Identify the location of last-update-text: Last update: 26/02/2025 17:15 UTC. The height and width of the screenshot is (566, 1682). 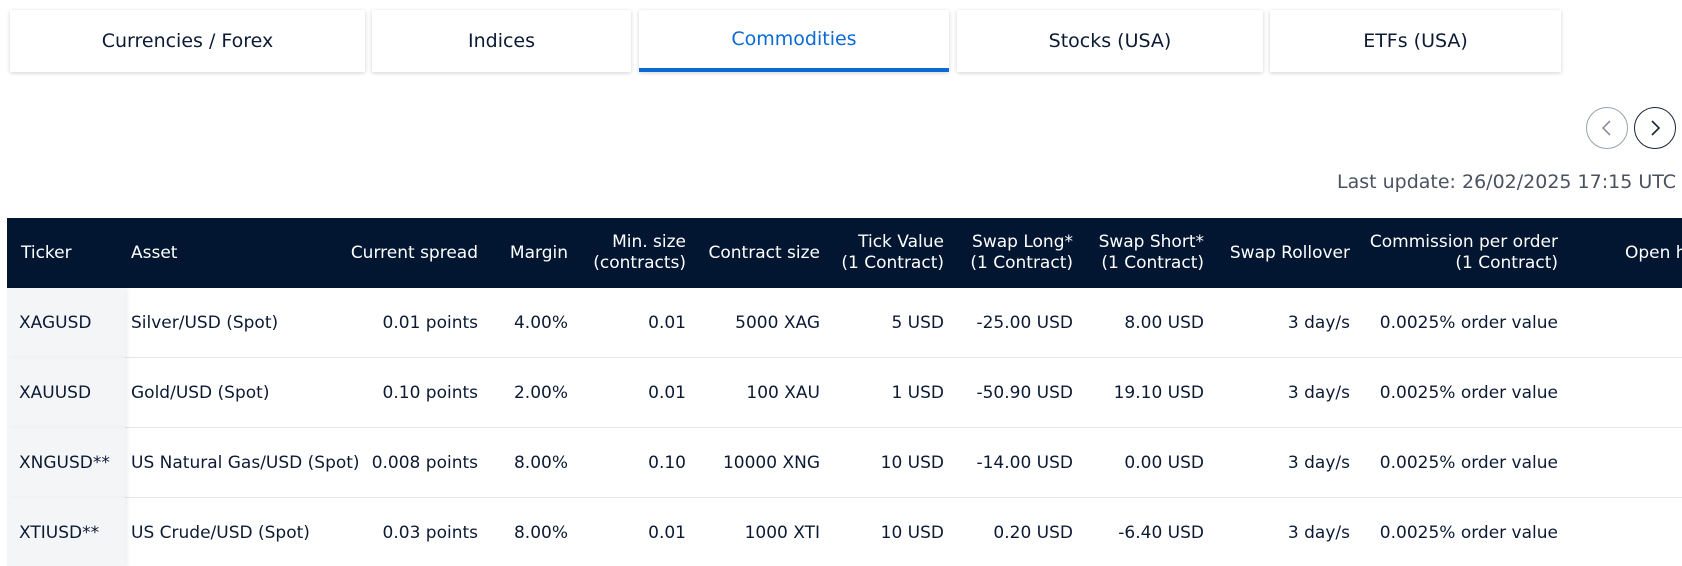
(1506, 182).